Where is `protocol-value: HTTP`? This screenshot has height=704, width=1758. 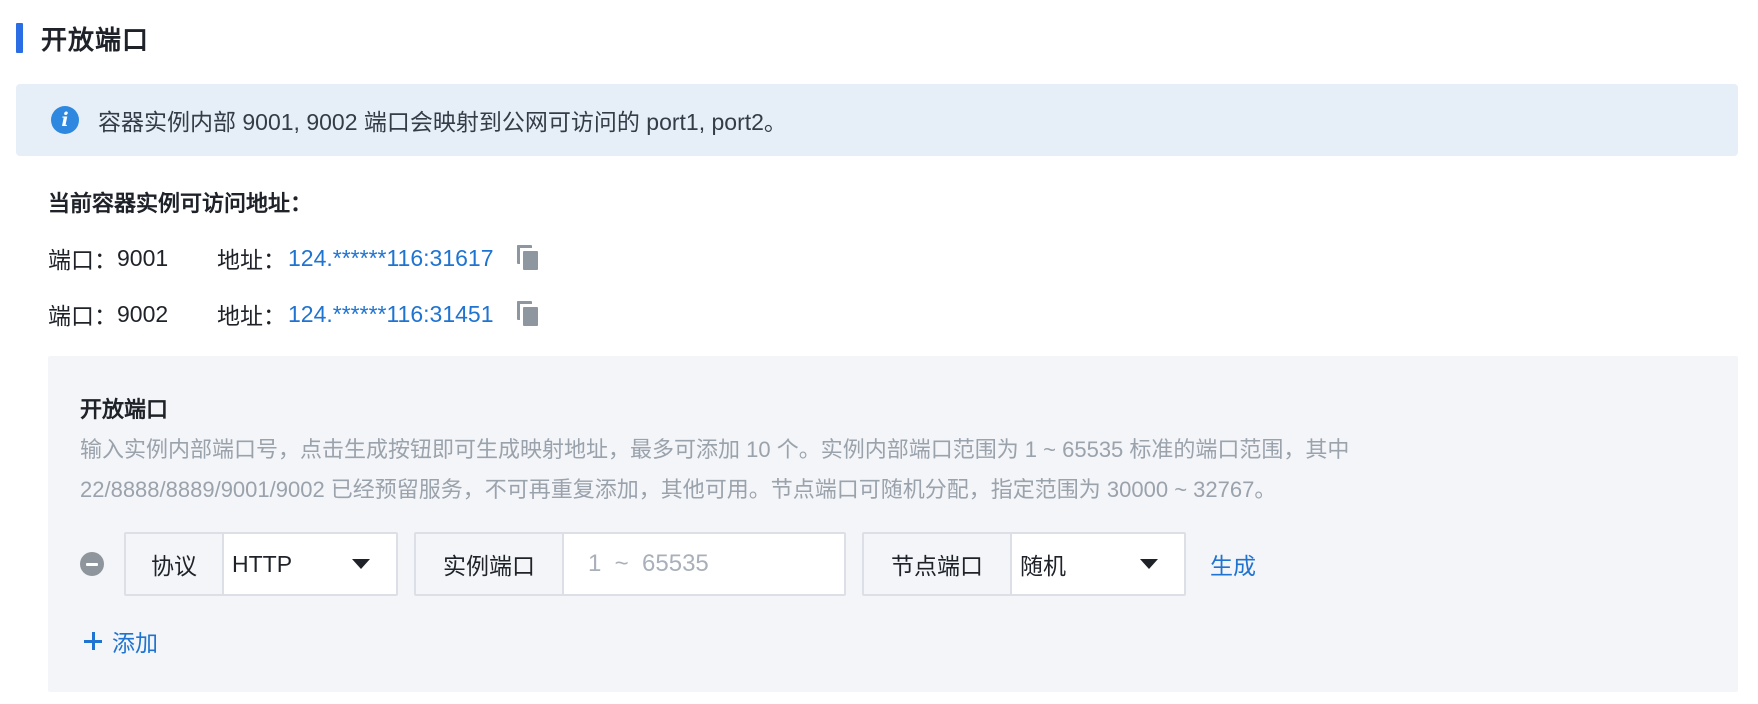 protocol-value: HTTP is located at coordinates (262, 563).